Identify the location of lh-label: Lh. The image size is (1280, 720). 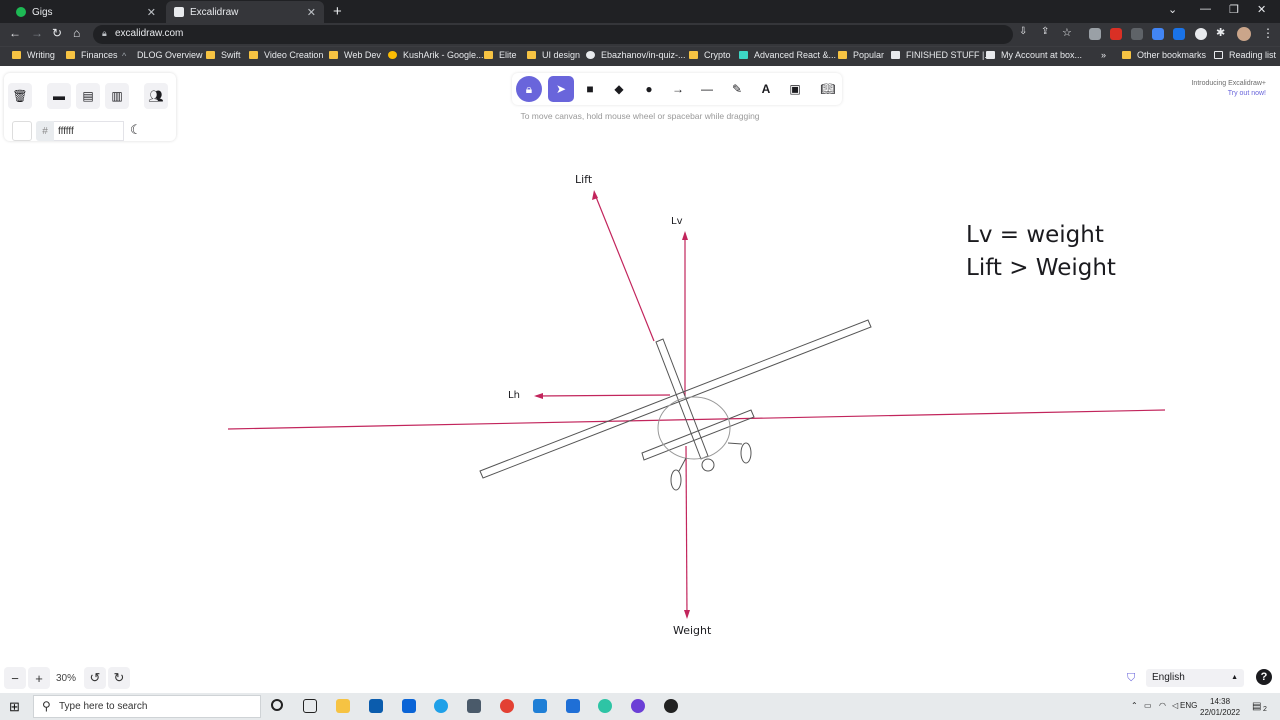
(514, 395).